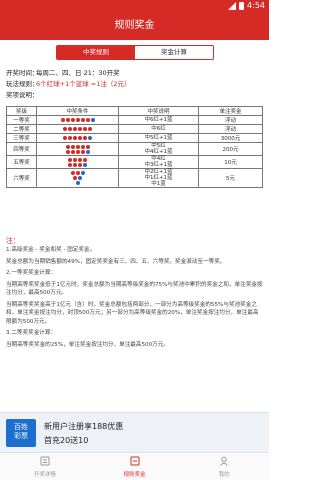 Image resolution: width=320 pixels, height=480 pixels. I want to click on prize-description: 中4红 中3红+1蓝, so click(158, 162).